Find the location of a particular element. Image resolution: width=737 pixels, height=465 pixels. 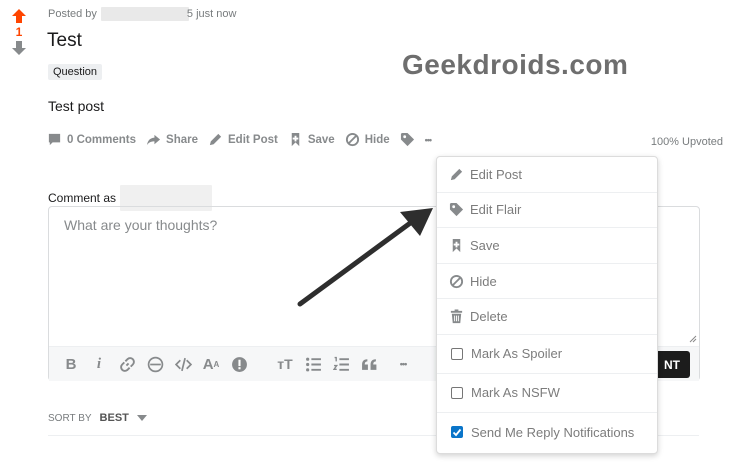

upvote-icon is located at coordinates (19, 16).